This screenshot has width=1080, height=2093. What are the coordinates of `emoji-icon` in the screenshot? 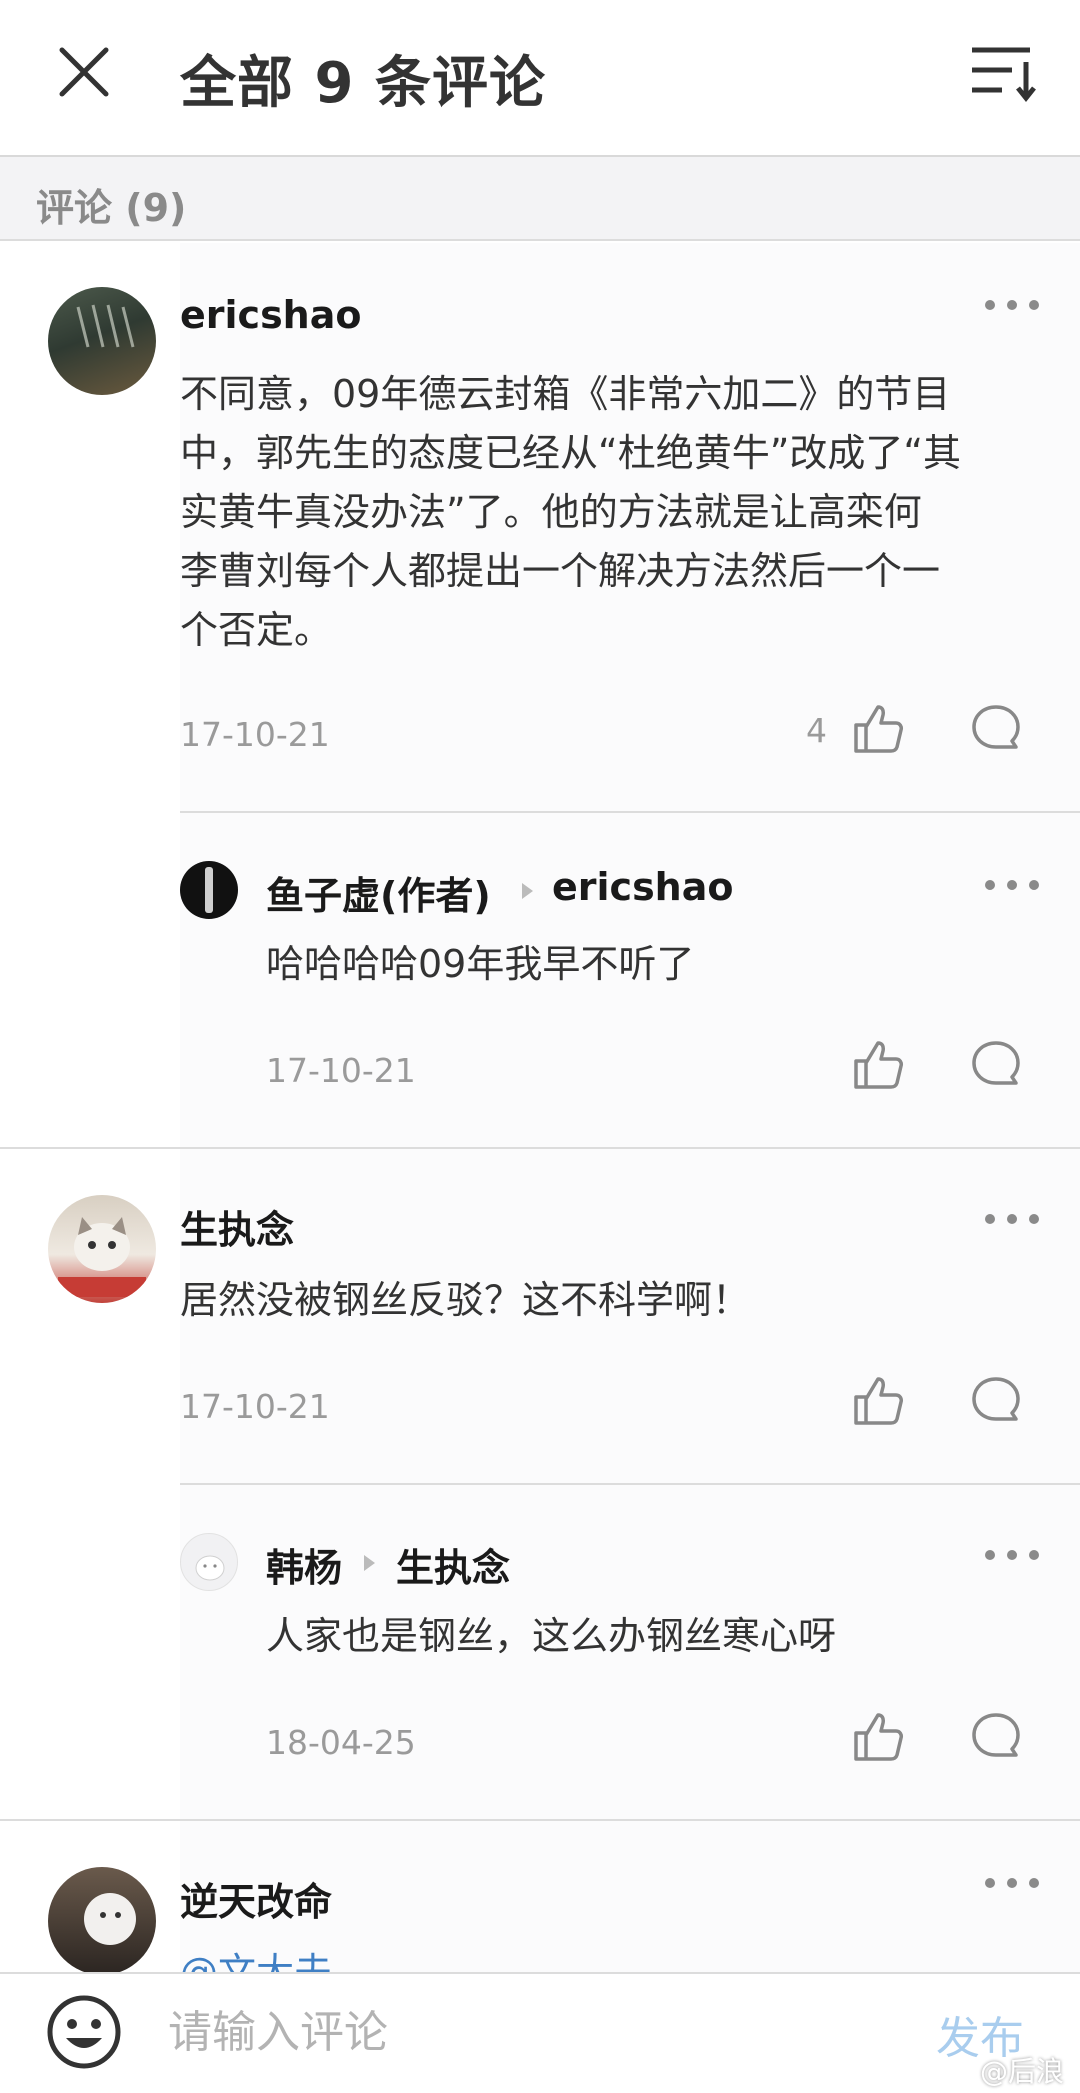 It's located at (84, 2032).